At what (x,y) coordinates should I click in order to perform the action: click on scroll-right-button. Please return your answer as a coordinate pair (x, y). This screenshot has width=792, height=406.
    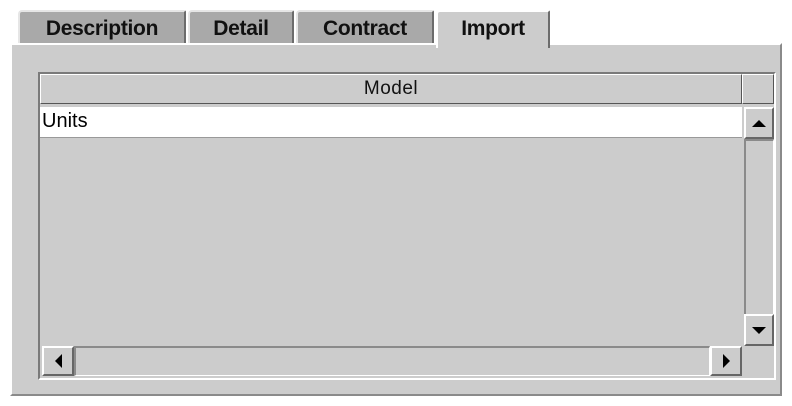
    Looking at the image, I should click on (726, 361).